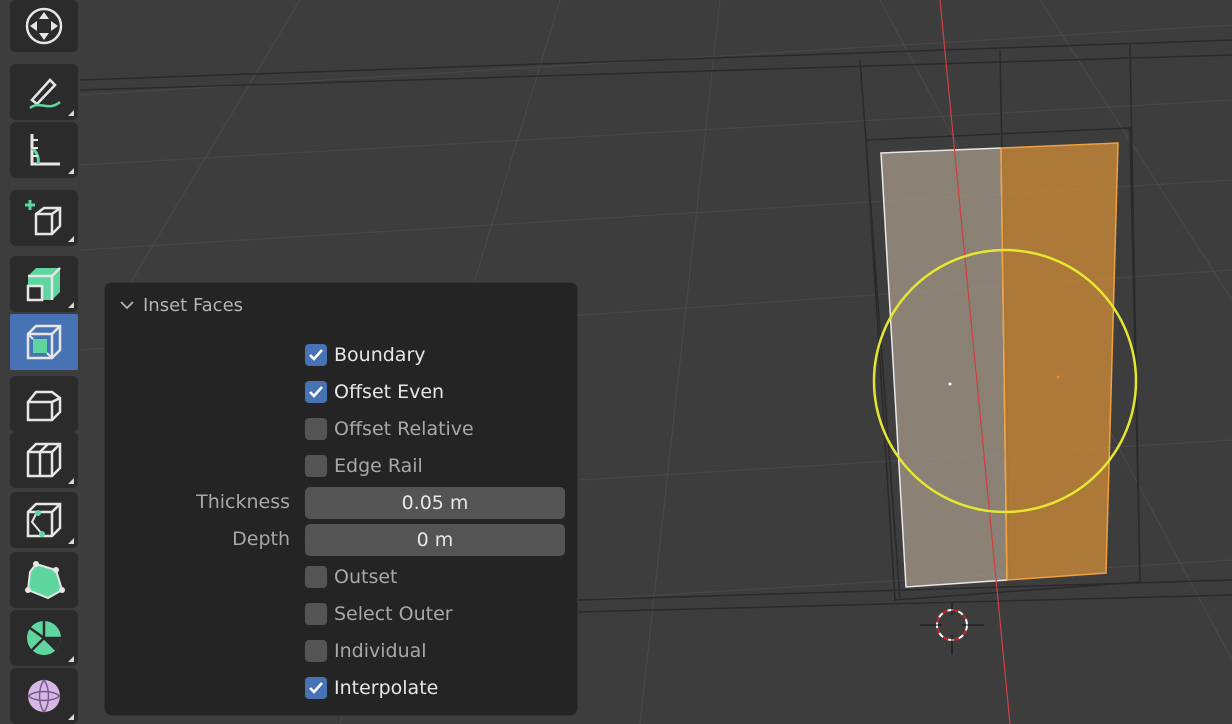  I want to click on edge-rail-option: Edge Rail, so click(342, 467).